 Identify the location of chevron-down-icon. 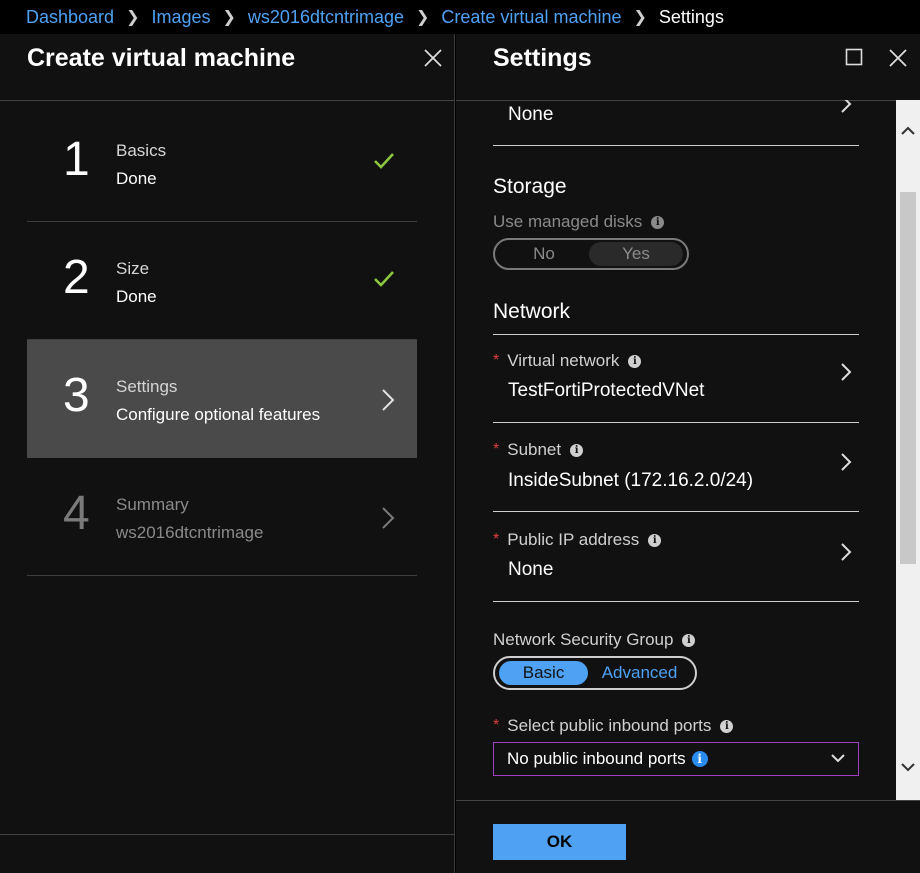
(838, 758).